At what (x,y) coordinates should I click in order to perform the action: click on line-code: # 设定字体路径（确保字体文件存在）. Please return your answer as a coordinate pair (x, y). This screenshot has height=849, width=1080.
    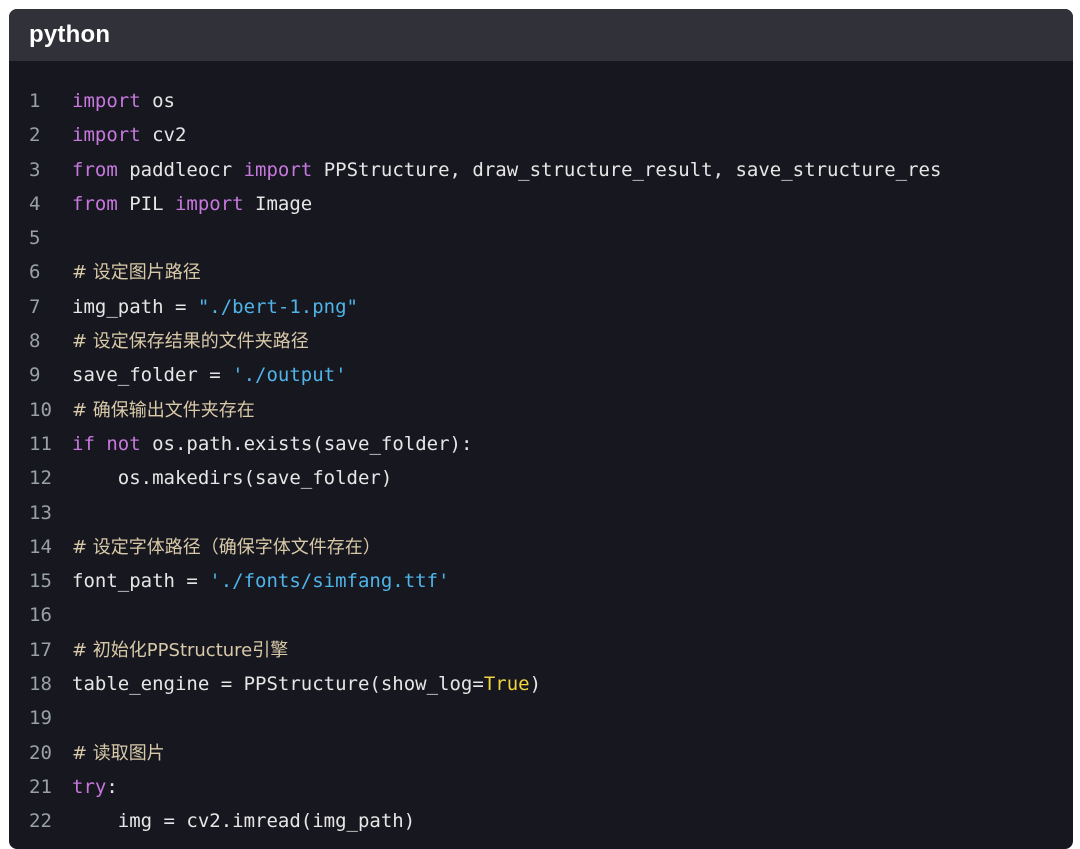
    Looking at the image, I should click on (226, 547).